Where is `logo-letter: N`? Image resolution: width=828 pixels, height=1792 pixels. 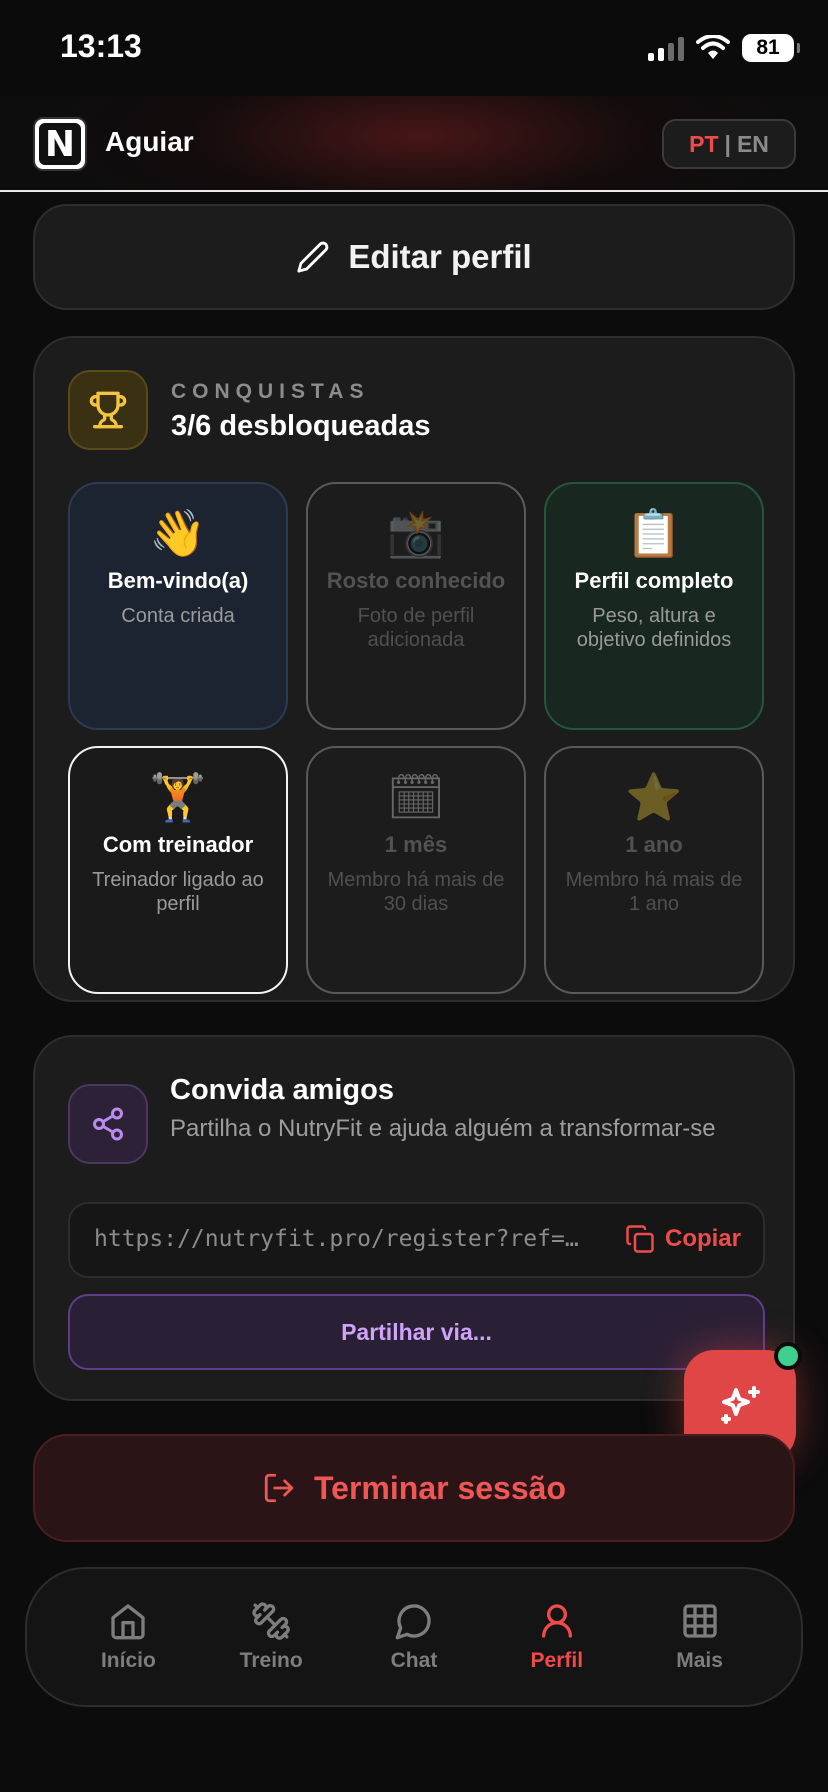
logo-letter: N is located at coordinates (60, 144).